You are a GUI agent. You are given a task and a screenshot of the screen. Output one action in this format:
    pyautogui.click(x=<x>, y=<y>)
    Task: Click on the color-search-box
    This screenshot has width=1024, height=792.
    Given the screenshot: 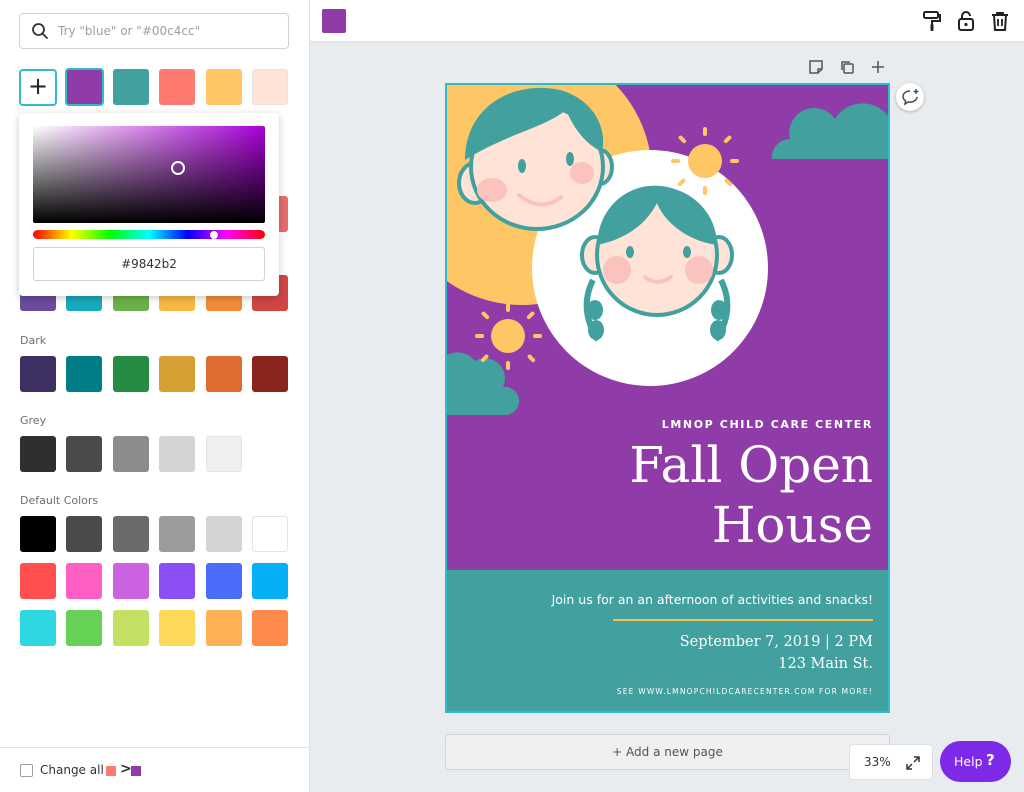 What is the action you would take?
    pyautogui.click(x=154, y=31)
    